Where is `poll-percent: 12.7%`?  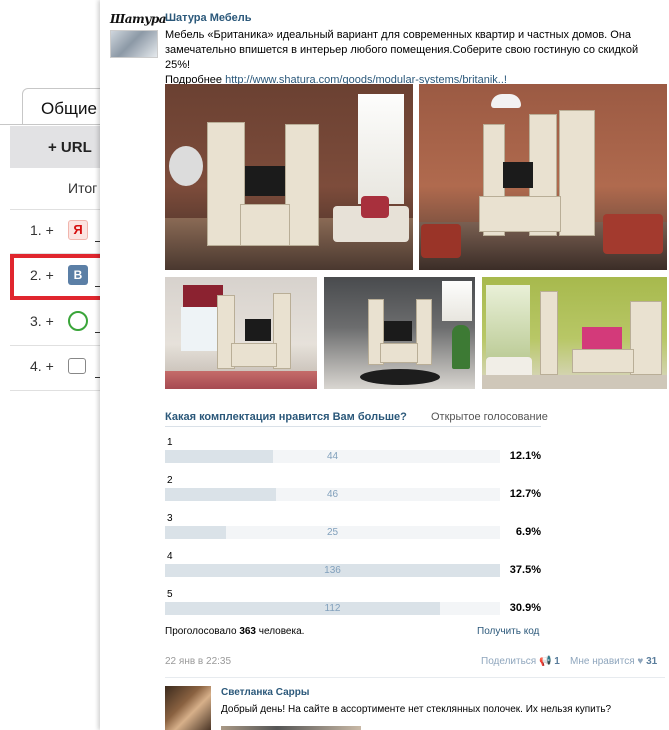
poll-percent: 12.7% is located at coordinates (525, 494).